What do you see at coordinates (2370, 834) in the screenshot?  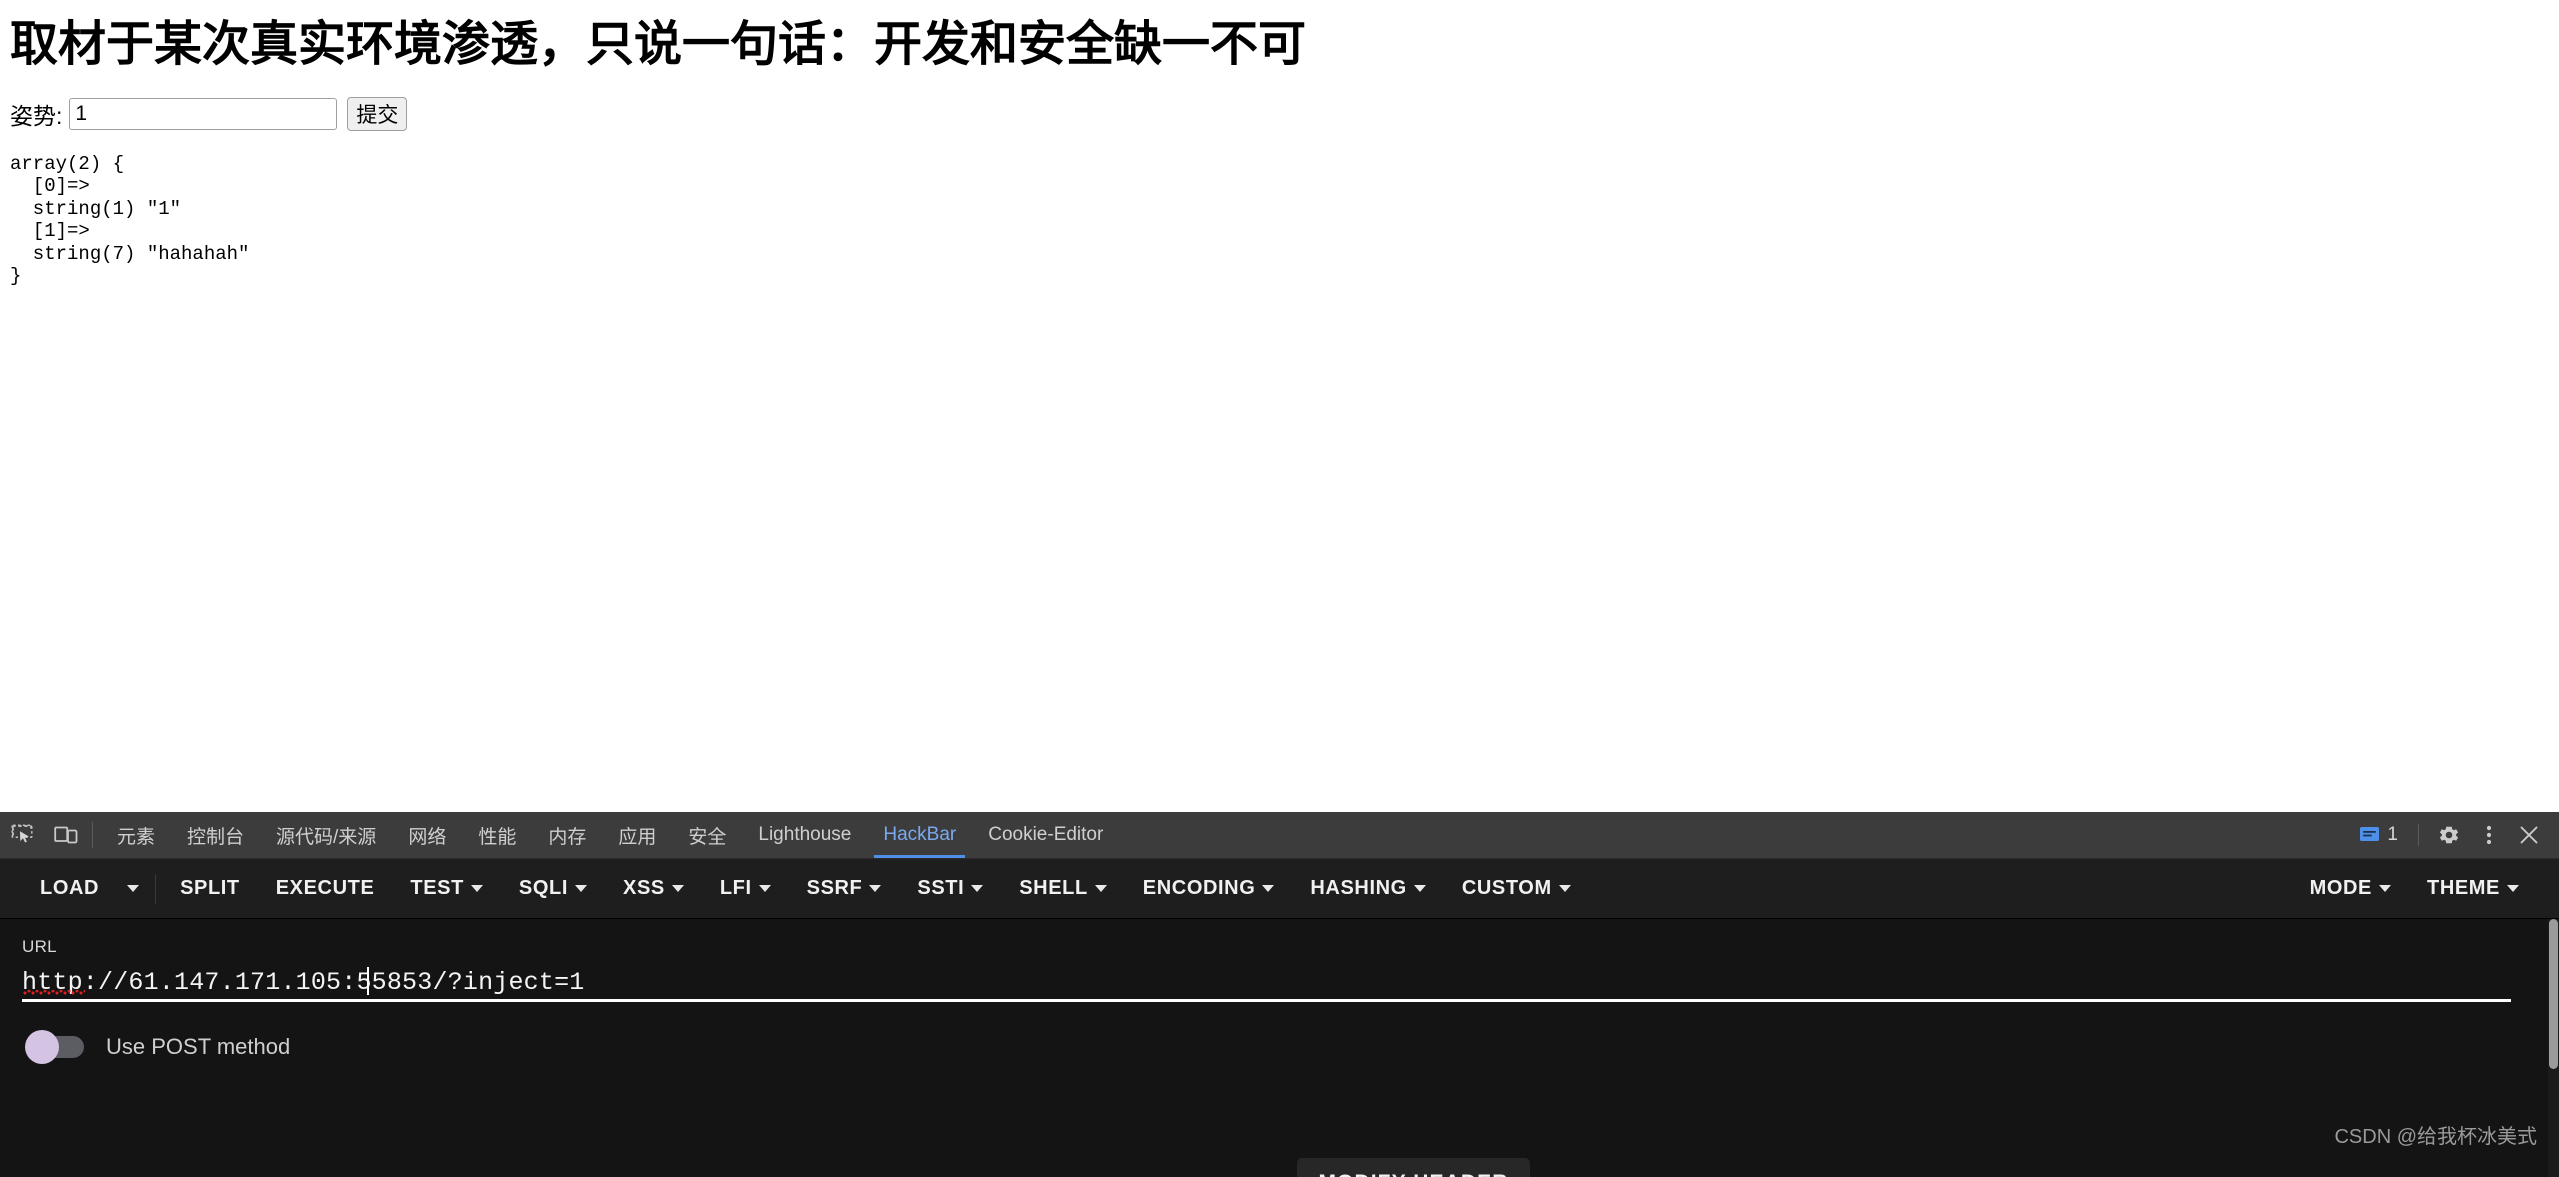 I see `message-icon` at bounding box center [2370, 834].